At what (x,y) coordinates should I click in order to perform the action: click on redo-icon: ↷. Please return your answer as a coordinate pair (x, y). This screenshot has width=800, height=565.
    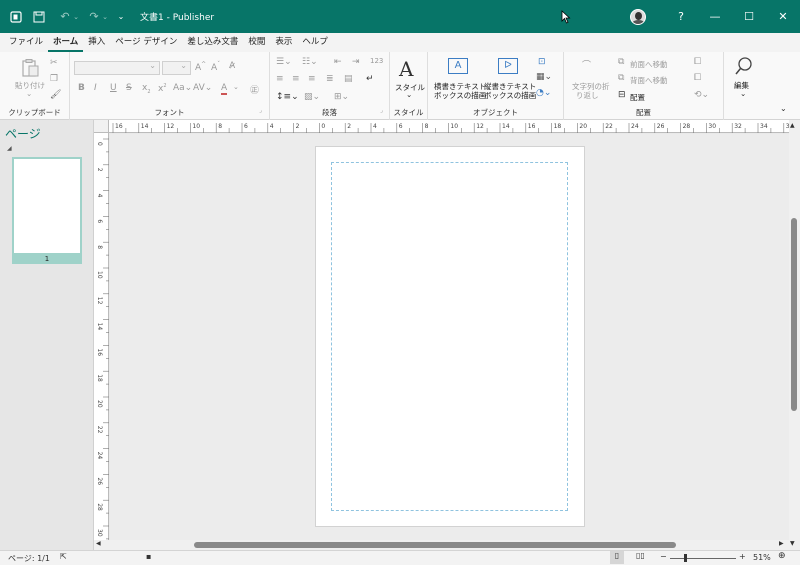
    Looking at the image, I should click on (94, 17).